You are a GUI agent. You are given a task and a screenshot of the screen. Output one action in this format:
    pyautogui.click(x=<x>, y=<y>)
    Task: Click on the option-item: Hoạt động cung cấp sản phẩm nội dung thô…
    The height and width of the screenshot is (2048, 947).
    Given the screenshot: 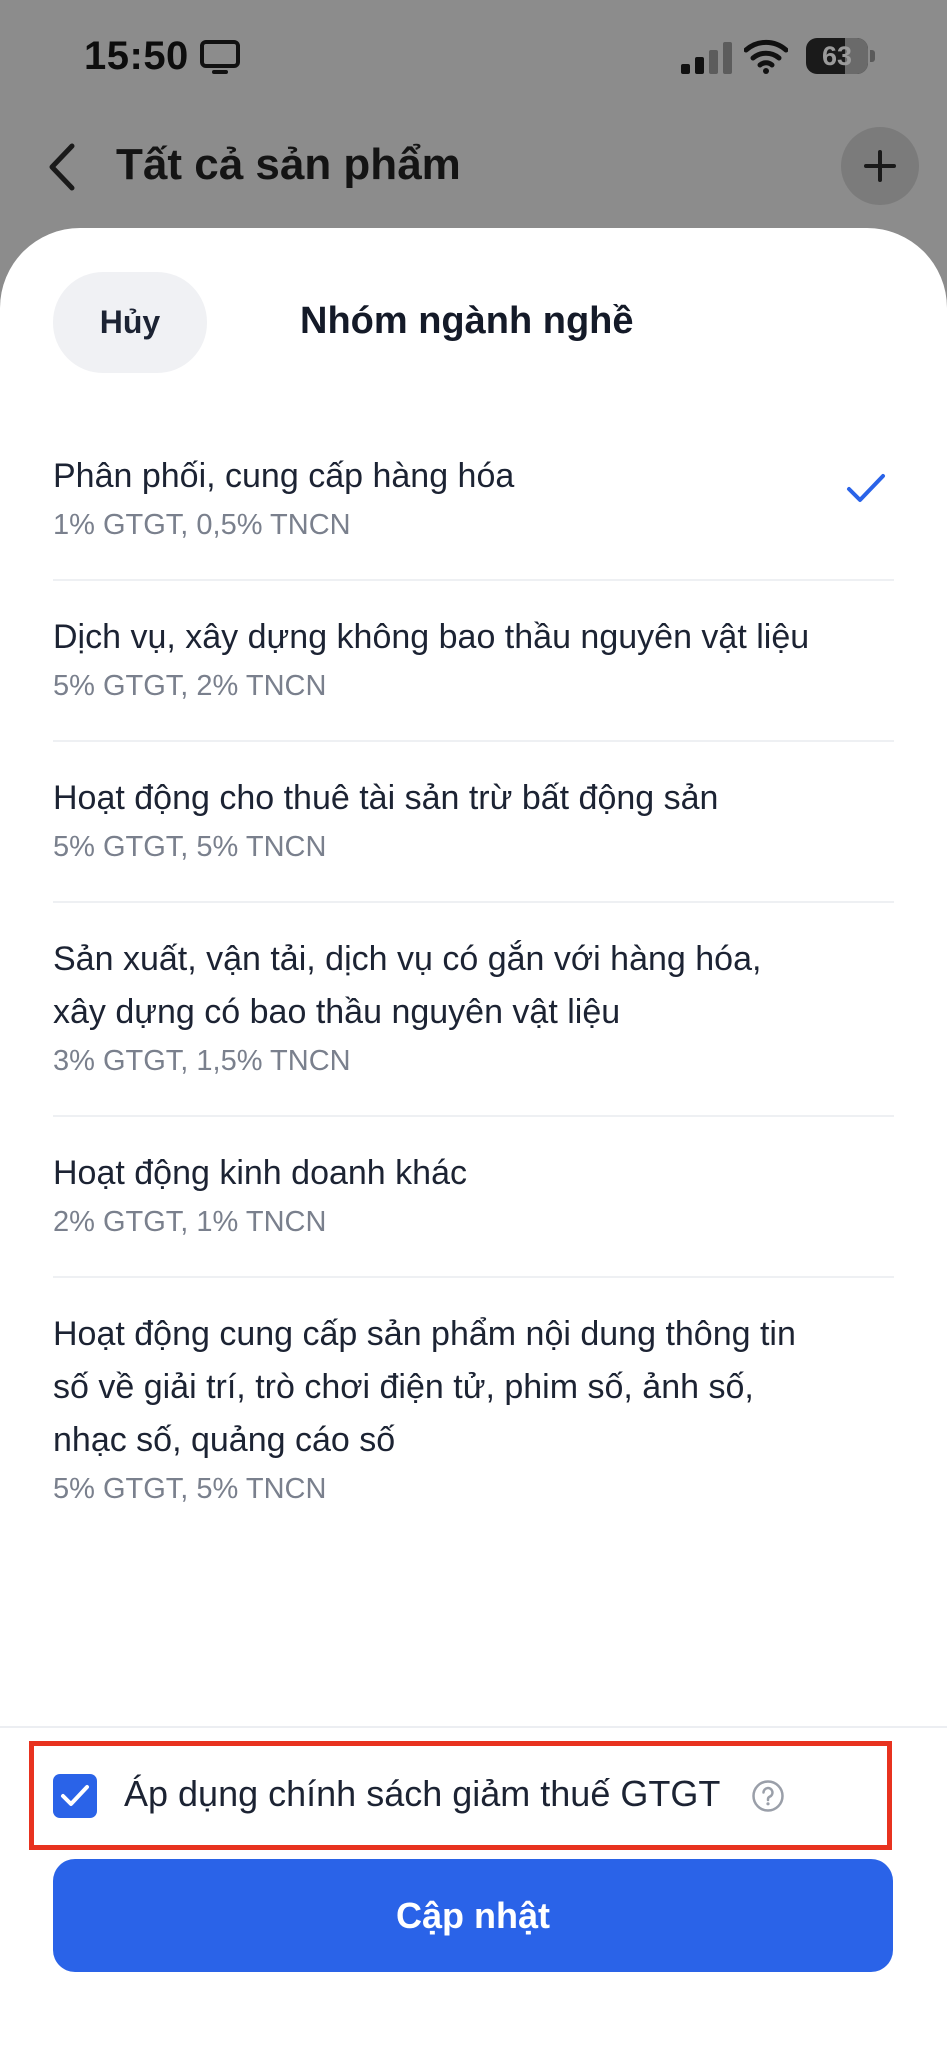 What is the action you would take?
    pyautogui.click(x=473, y=1410)
    